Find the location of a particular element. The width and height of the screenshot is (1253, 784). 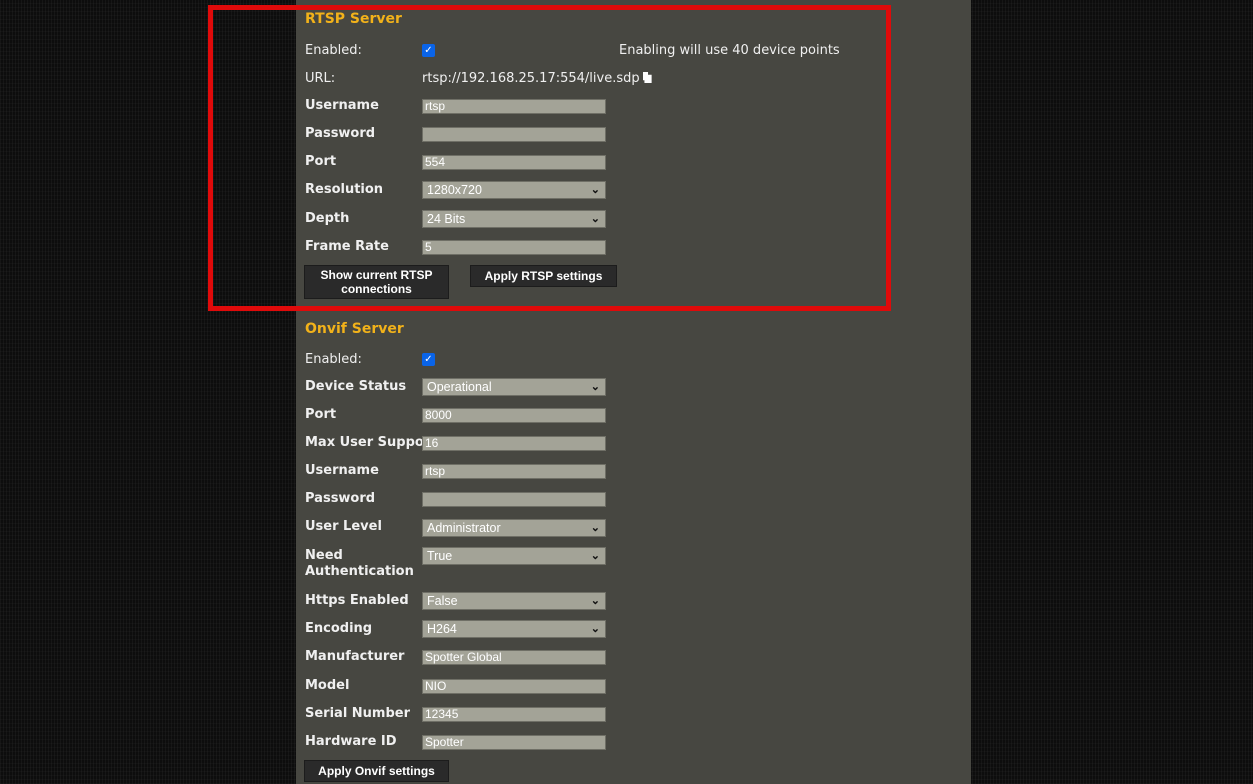

onvif-https-select: False ⌄ is located at coordinates (514, 601).